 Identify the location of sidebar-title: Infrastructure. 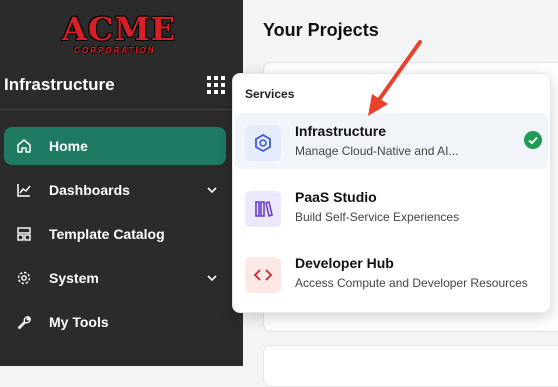
(59, 84).